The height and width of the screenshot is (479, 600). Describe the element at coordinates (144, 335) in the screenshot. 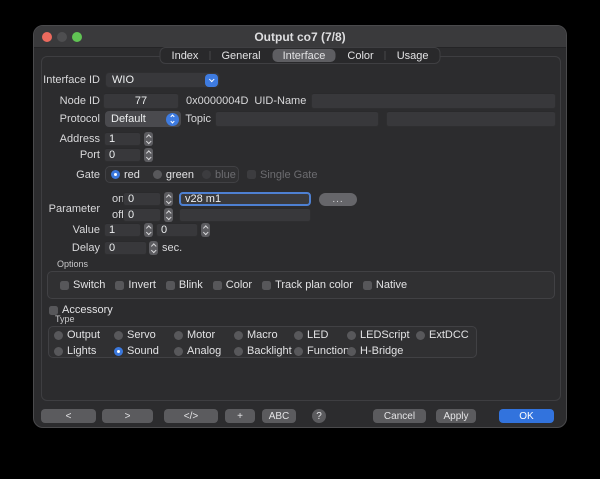

I see `type-radio-servo: Servo` at that location.